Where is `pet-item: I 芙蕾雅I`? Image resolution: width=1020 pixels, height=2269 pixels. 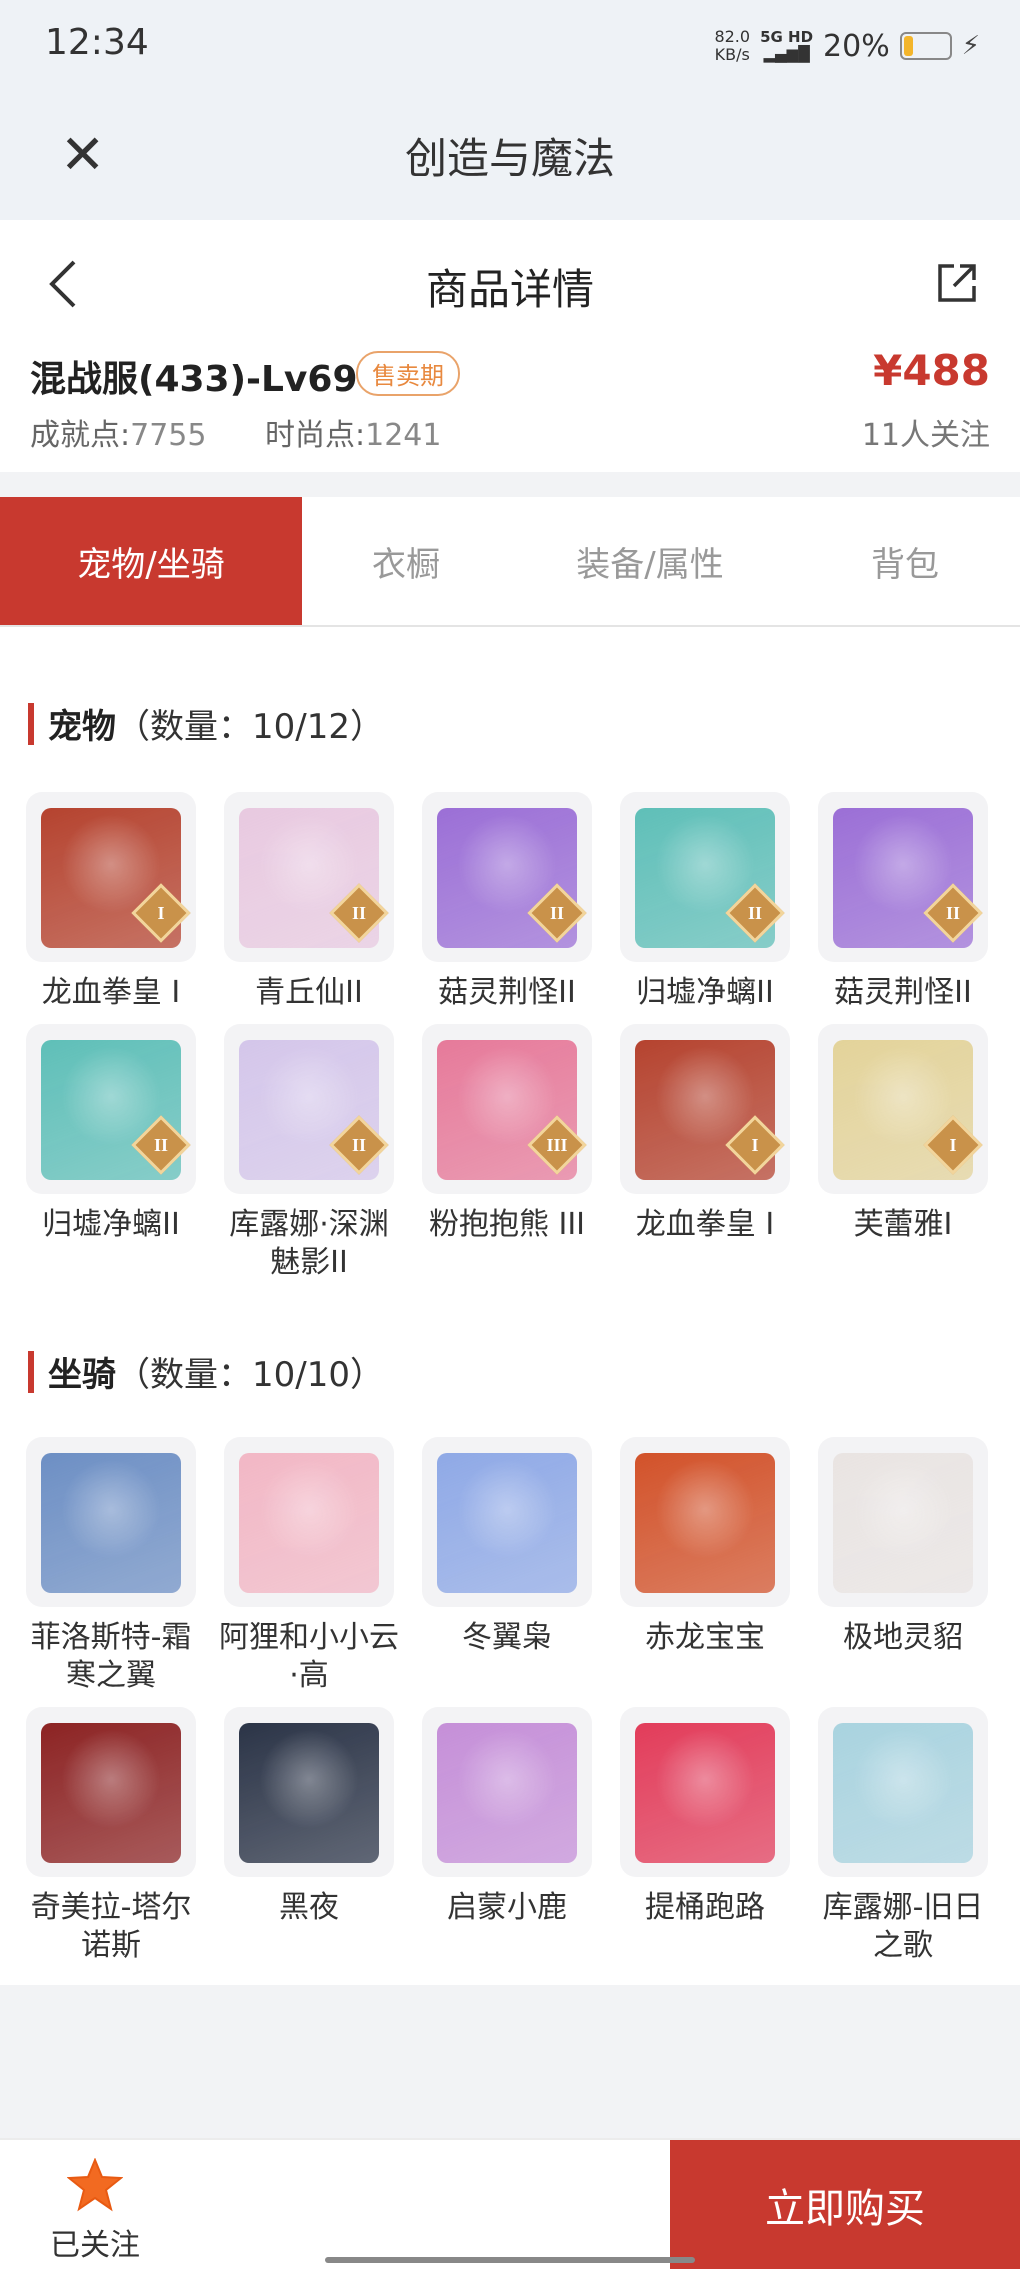
pet-item: I 芙蕾雅I is located at coordinates (903, 1153).